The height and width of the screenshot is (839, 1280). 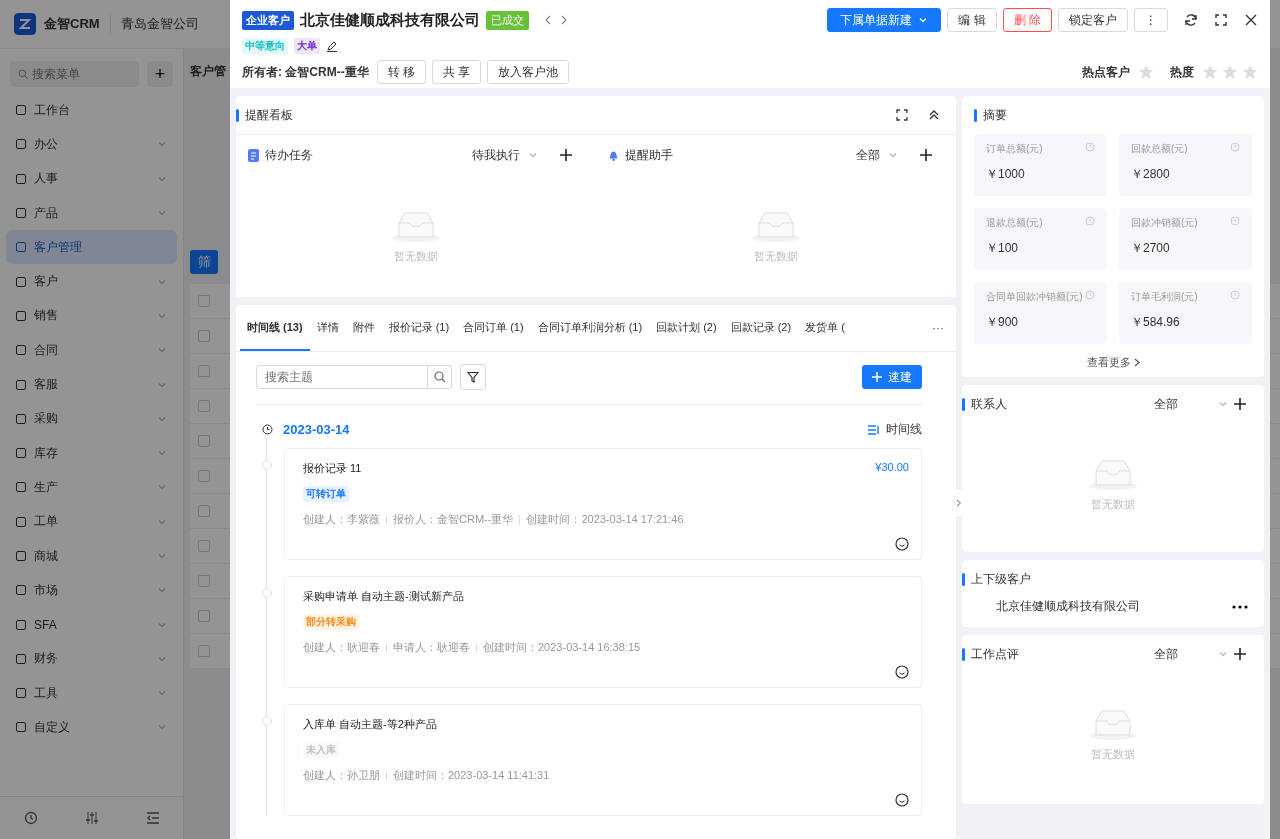 What do you see at coordinates (332, 46) in the screenshot?
I see `edit-icon` at bounding box center [332, 46].